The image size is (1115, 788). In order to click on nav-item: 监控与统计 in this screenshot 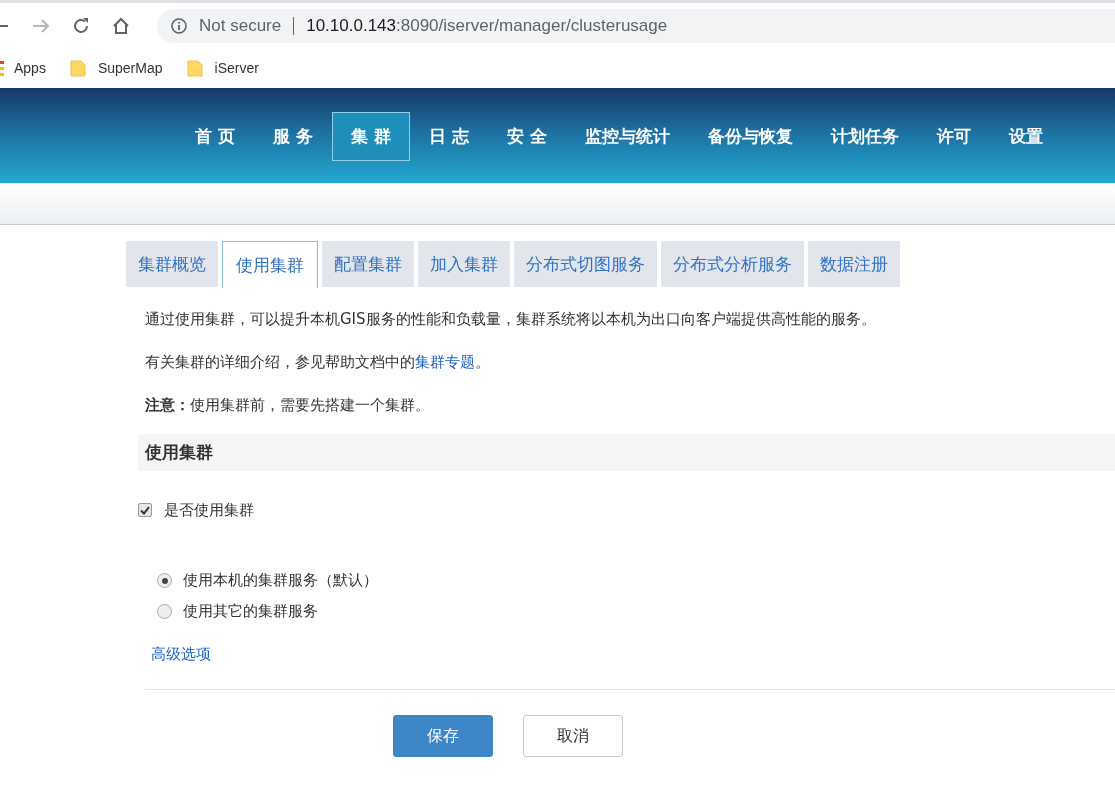, I will do `click(627, 136)`.